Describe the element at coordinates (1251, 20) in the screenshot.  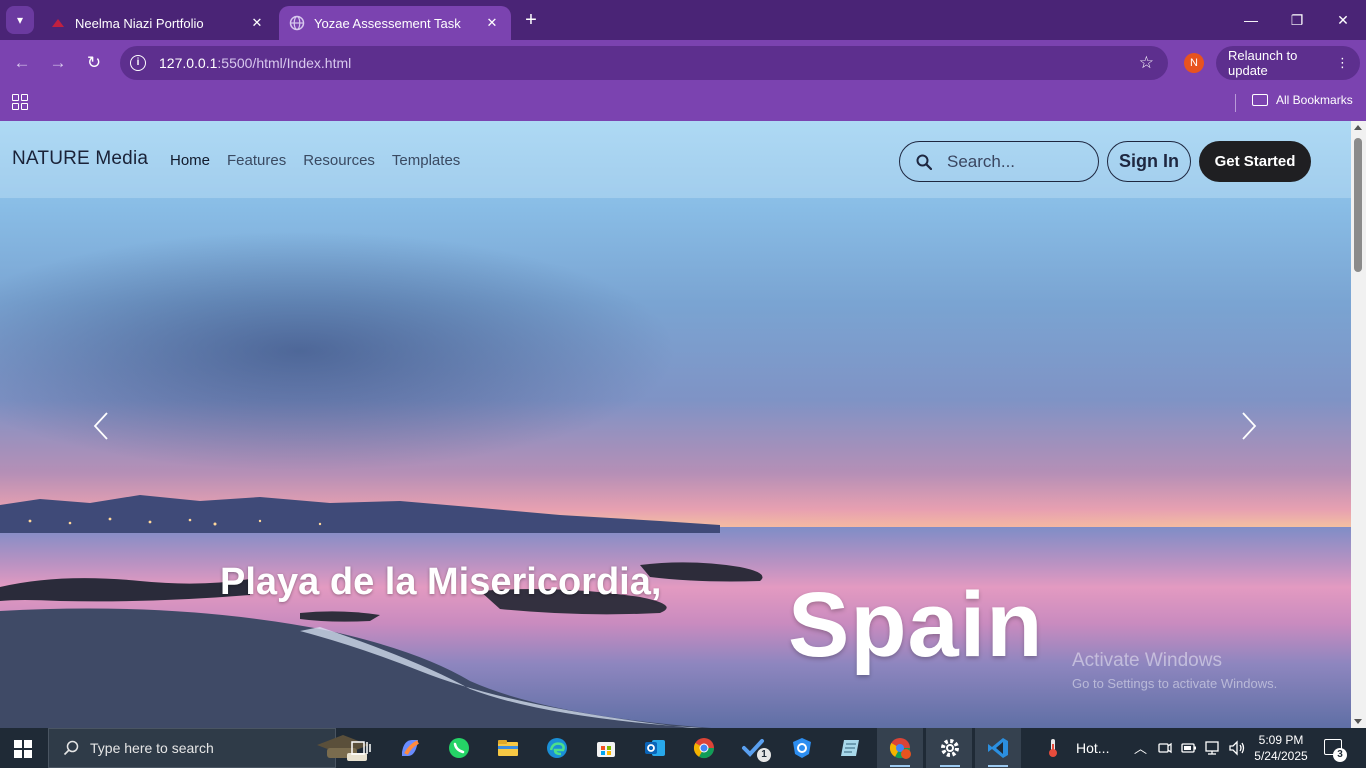
I see `minimize-button: —` at that location.